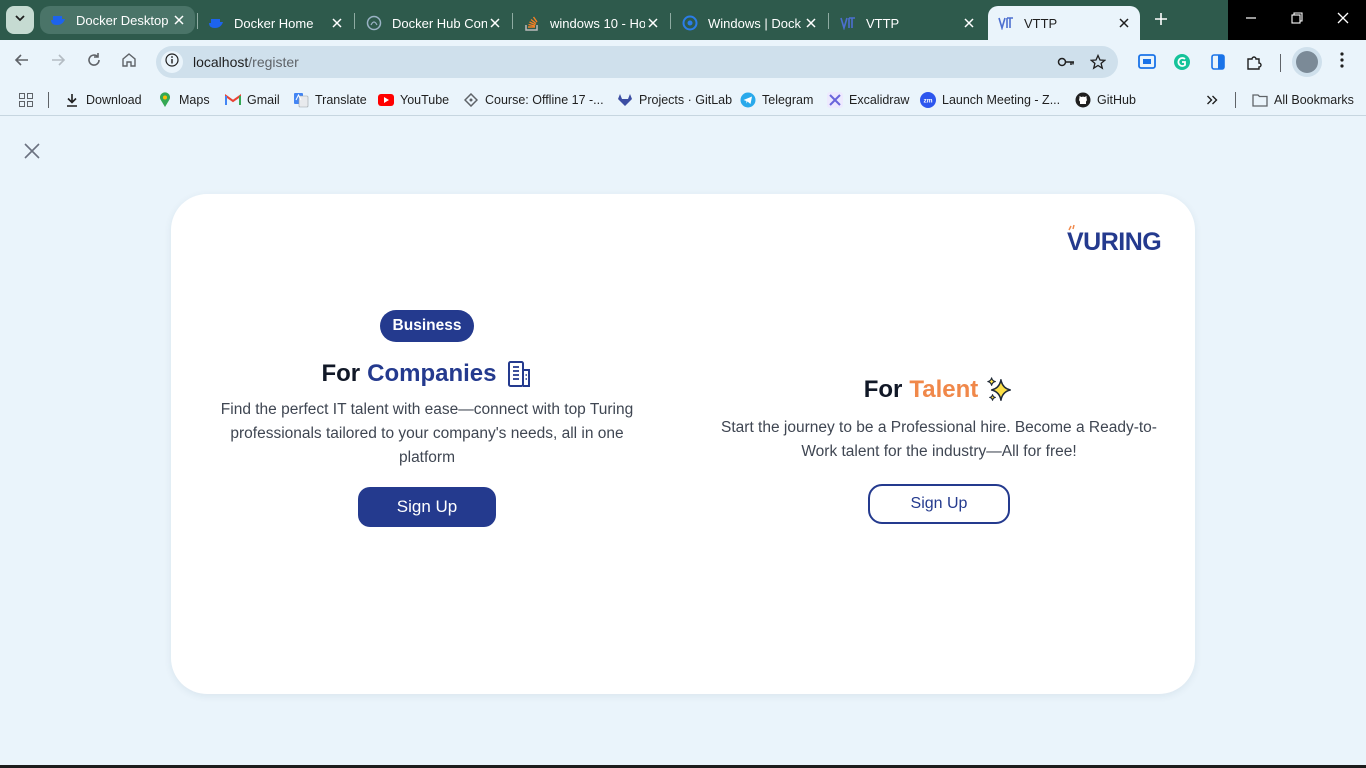  I want to click on apps-button, so click(29, 100).